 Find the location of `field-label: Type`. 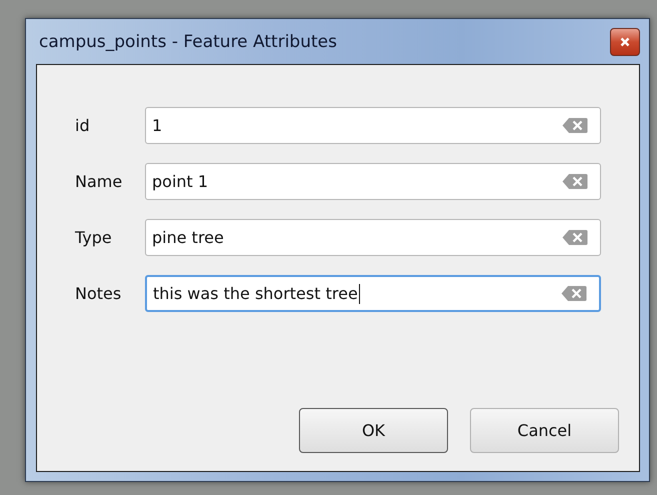

field-label: Type is located at coordinates (94, 237).